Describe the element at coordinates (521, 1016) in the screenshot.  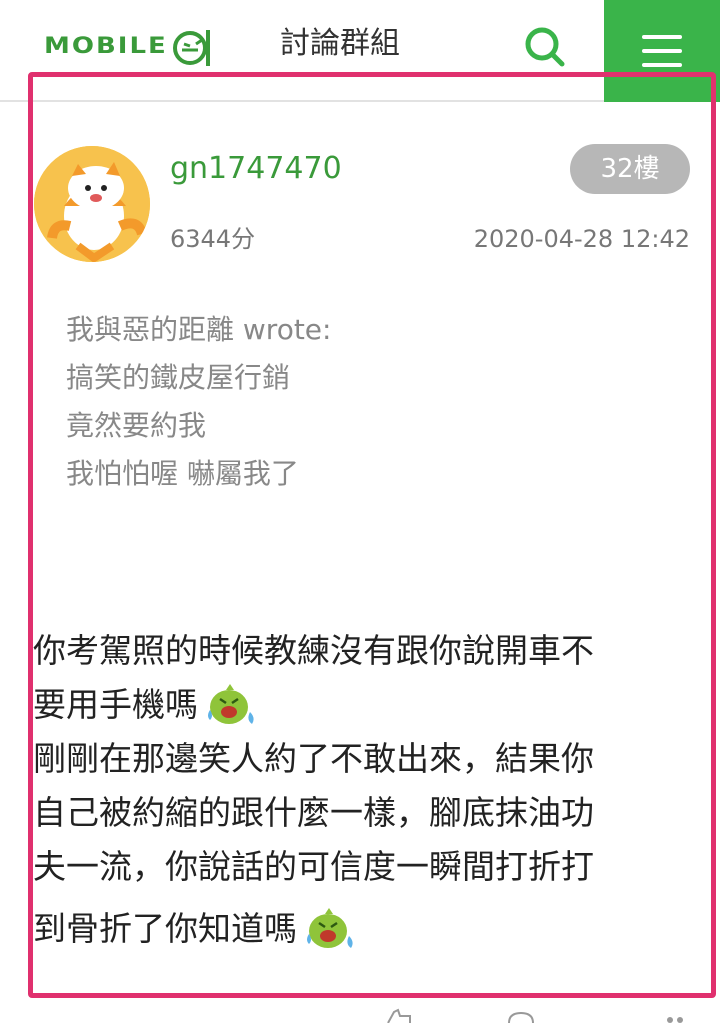
I see `comment-icon` at that location.